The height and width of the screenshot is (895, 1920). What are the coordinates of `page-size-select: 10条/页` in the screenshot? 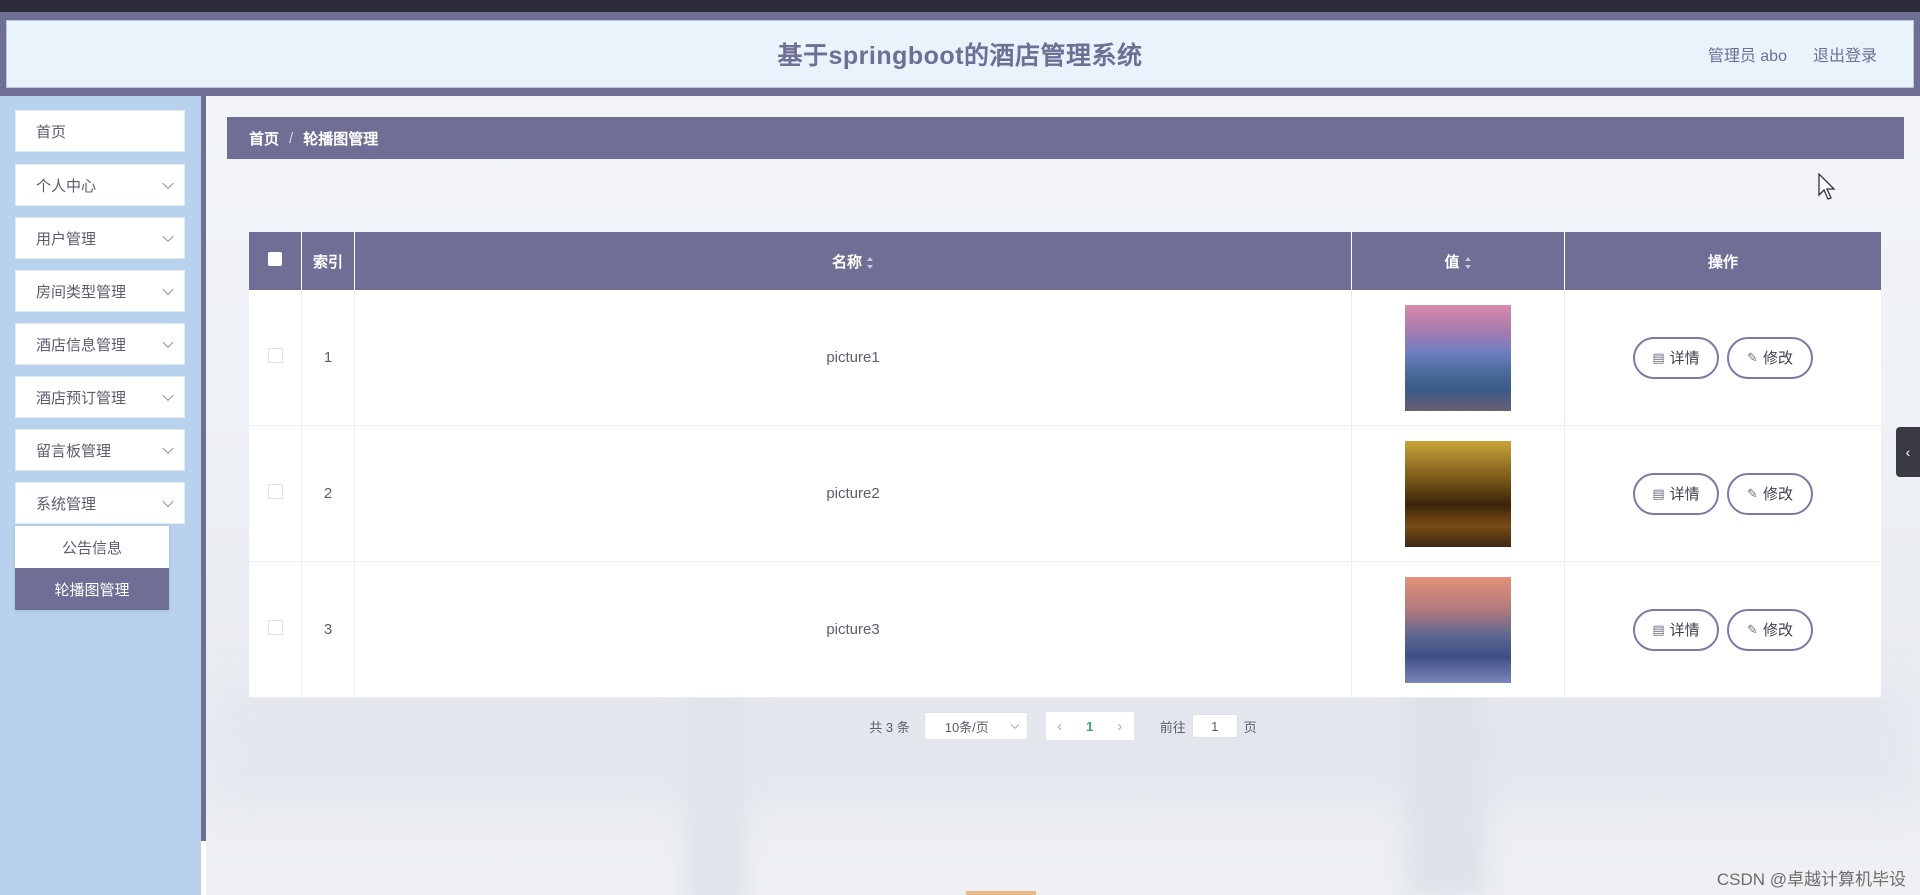 It's located at (975, 726).